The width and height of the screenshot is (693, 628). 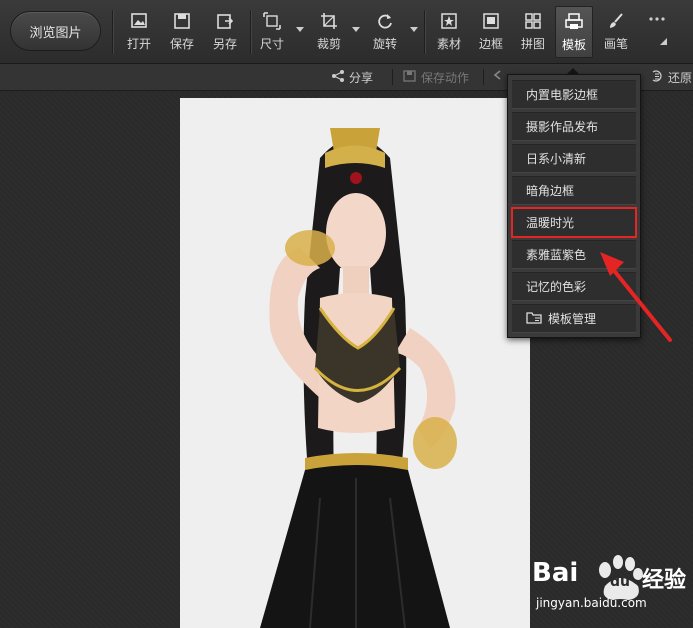 What do you see at coordinates (556, 159) in the screenshot?
I see `menu-item-label: 日系小清新` at bounding box center [556, 159].